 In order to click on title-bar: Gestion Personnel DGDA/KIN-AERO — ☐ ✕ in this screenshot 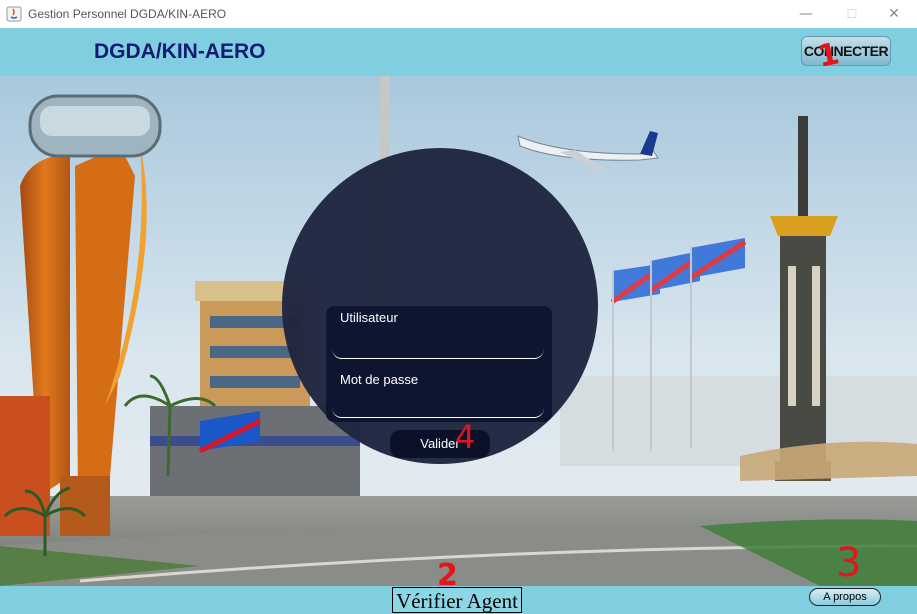, I will do `click(458, 14)`.